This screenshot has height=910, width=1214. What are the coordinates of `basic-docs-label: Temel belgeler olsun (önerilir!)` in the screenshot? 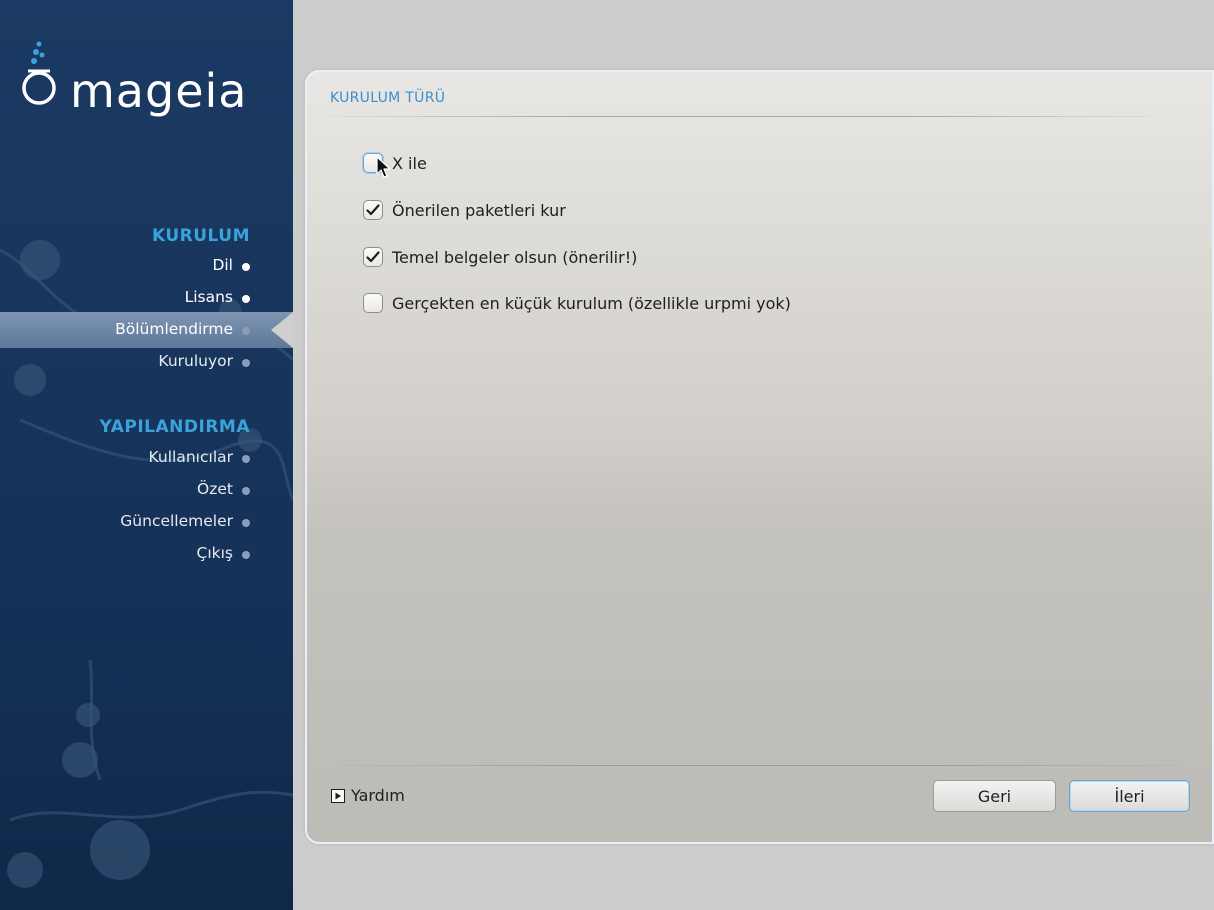 It's located at (514, 257).